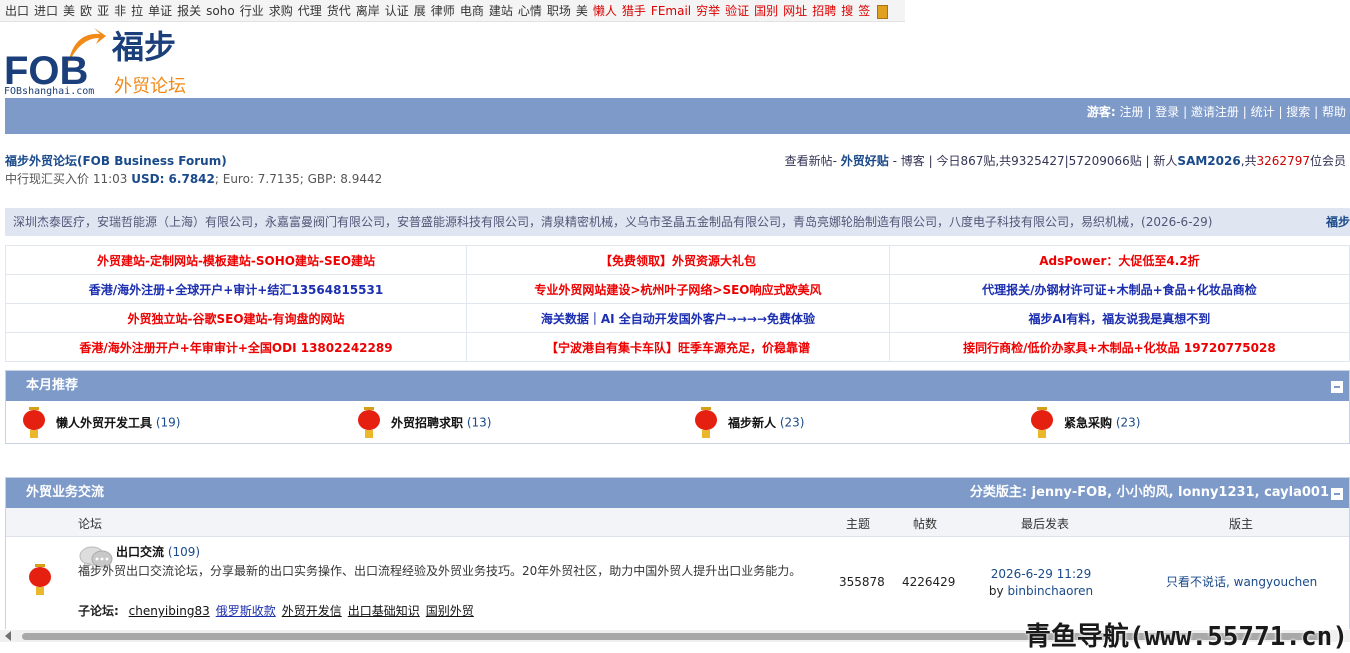  What do you see at coordinates (17, 11) in the screenshot?
I see `topnav-link: 出口` at bounding box center [17, 11].